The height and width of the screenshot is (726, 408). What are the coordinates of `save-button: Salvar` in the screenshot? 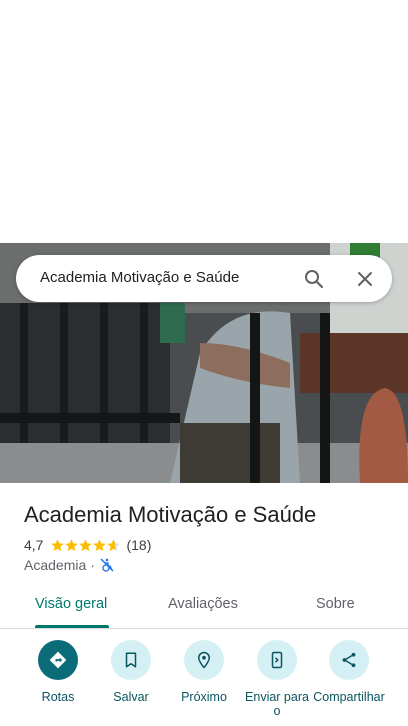 It's located at (131, 672).